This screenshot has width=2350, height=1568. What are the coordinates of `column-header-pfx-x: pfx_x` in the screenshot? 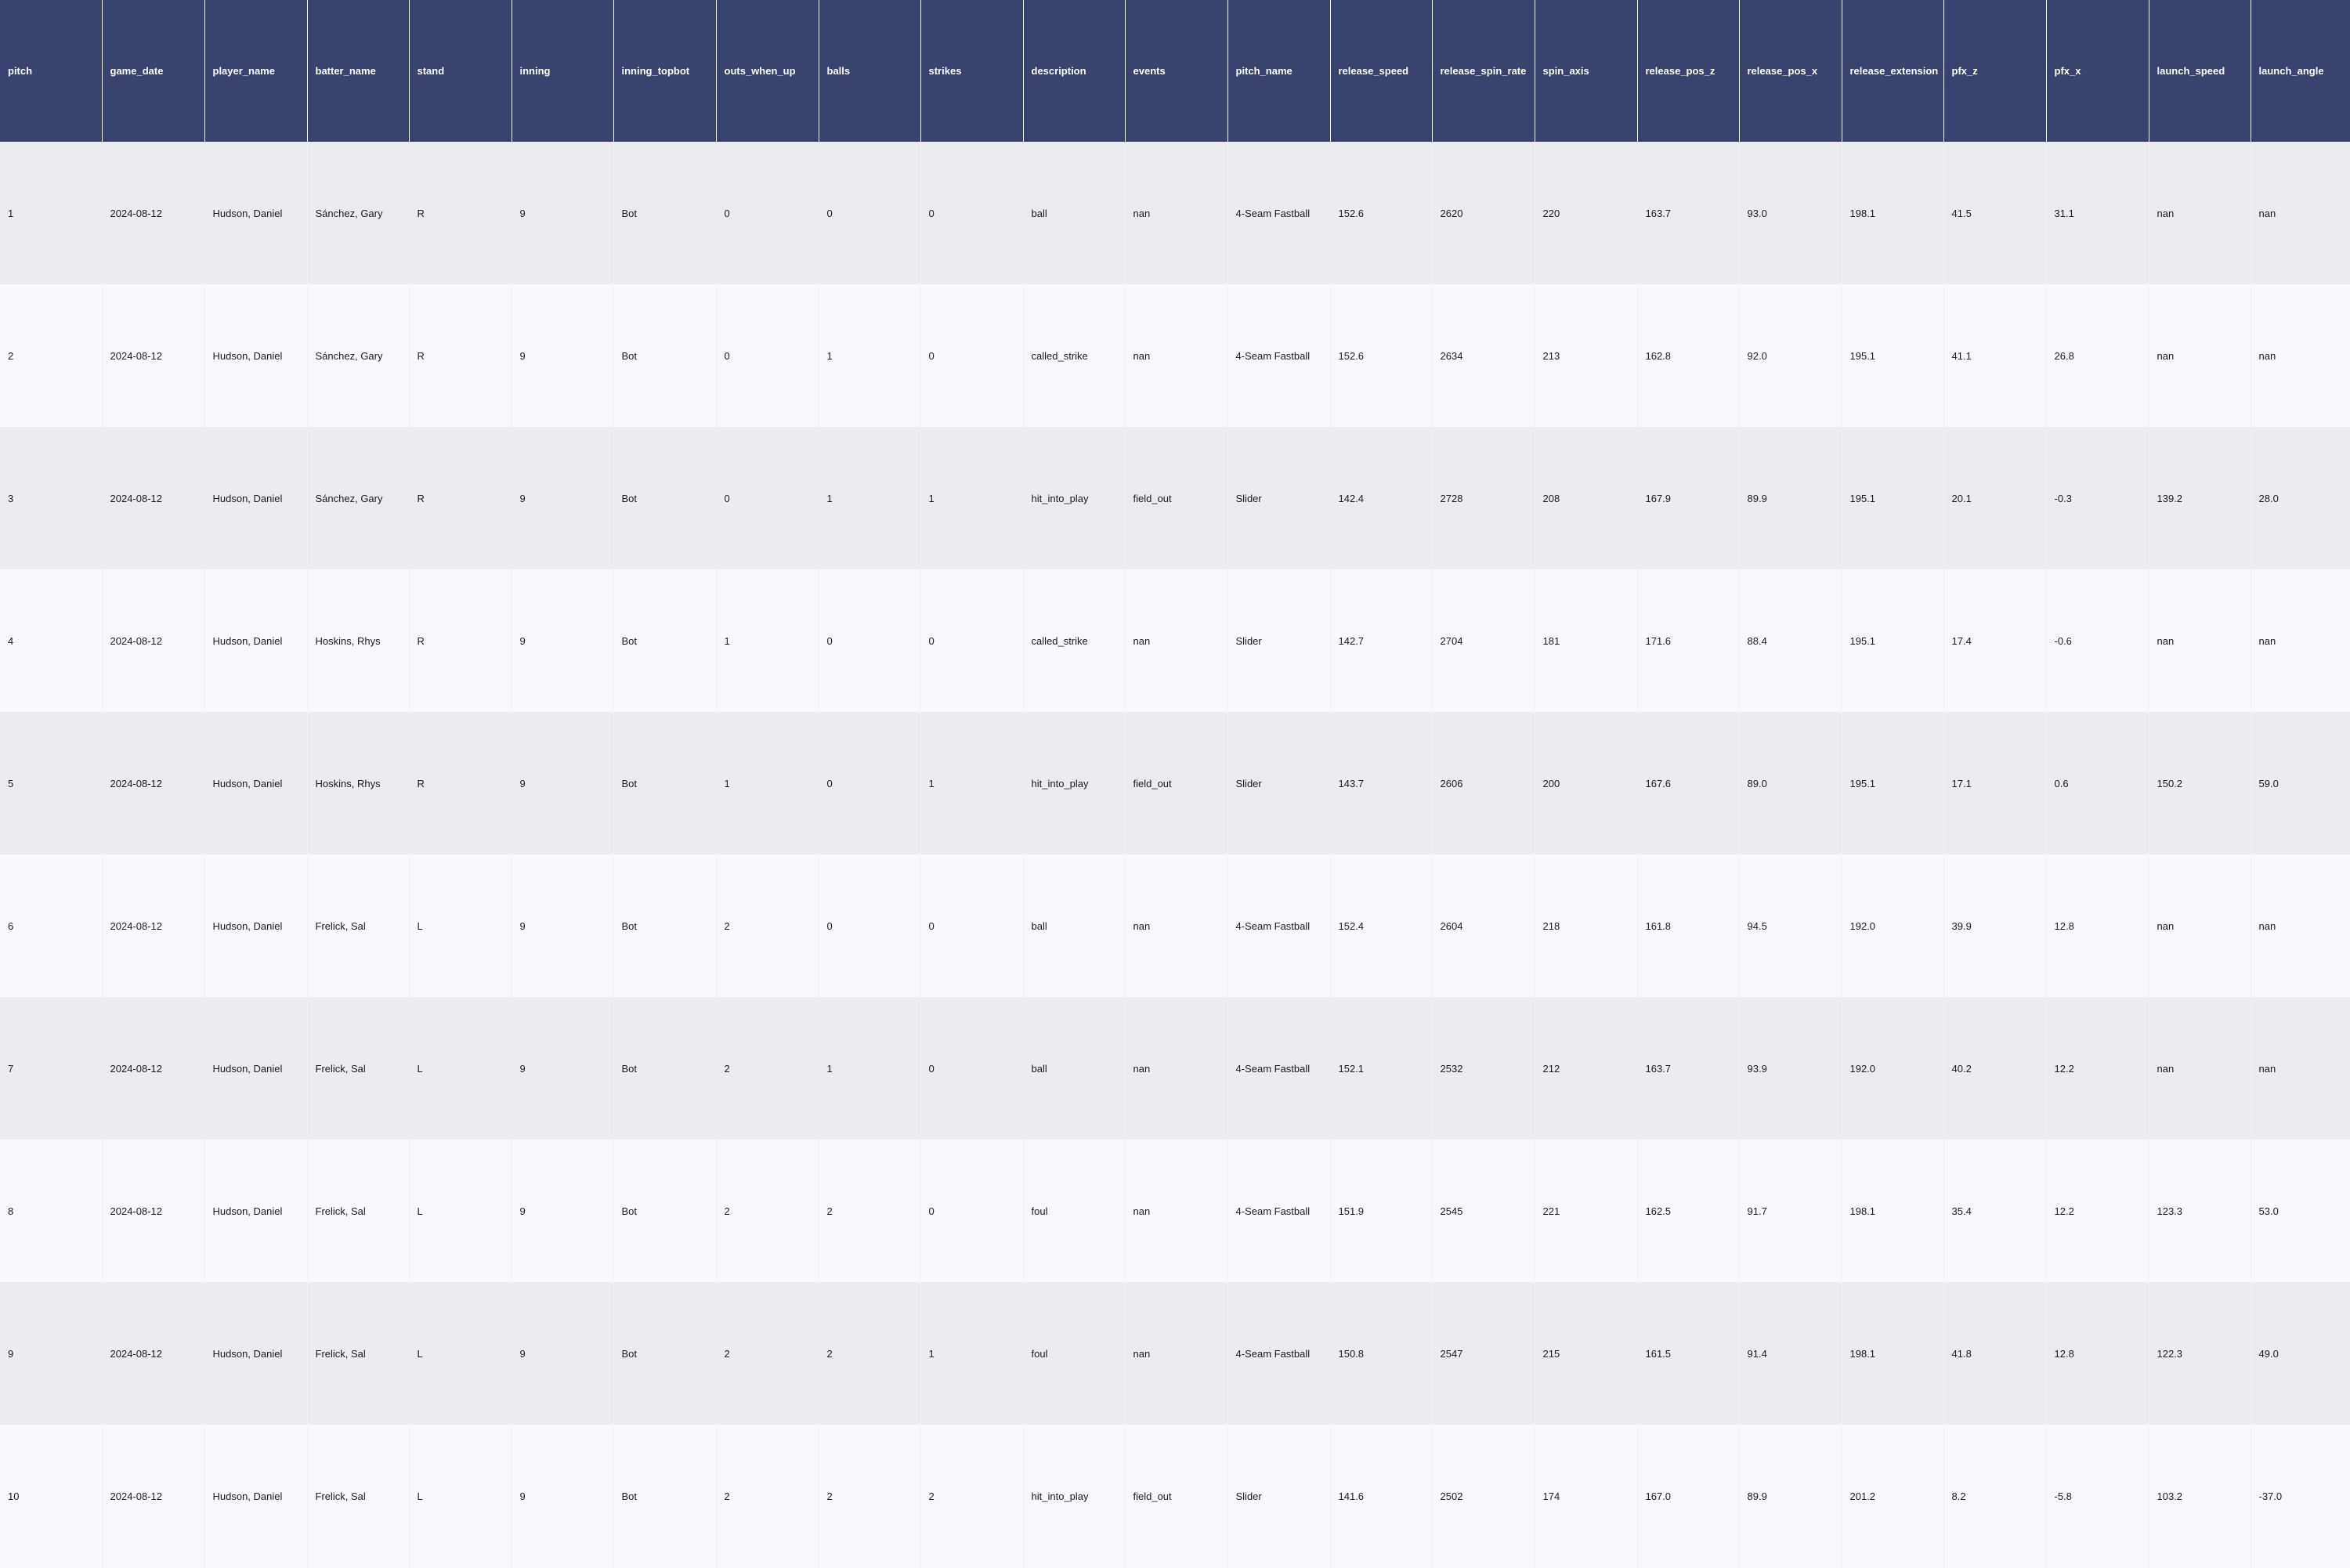 It's located at (2097, 71).